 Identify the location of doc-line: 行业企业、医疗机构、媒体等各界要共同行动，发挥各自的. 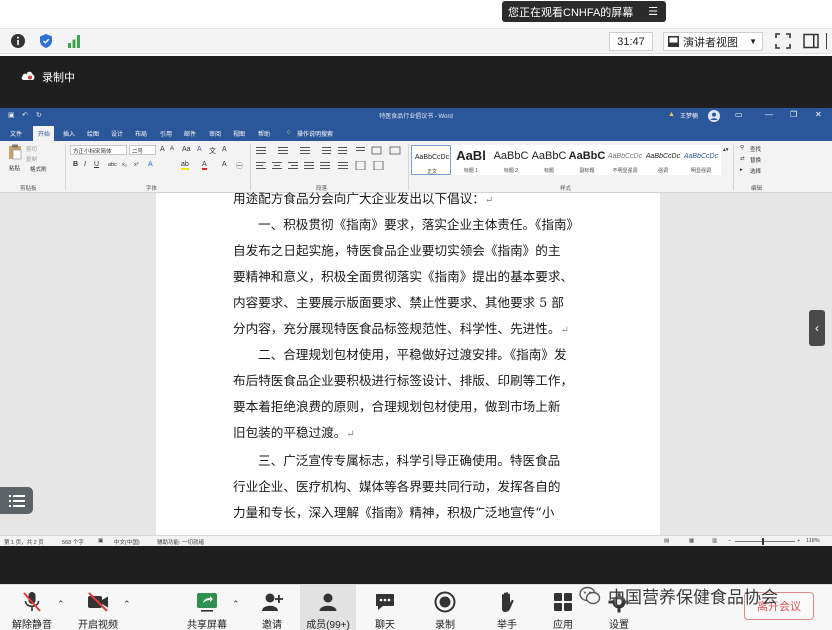
(408, 487).